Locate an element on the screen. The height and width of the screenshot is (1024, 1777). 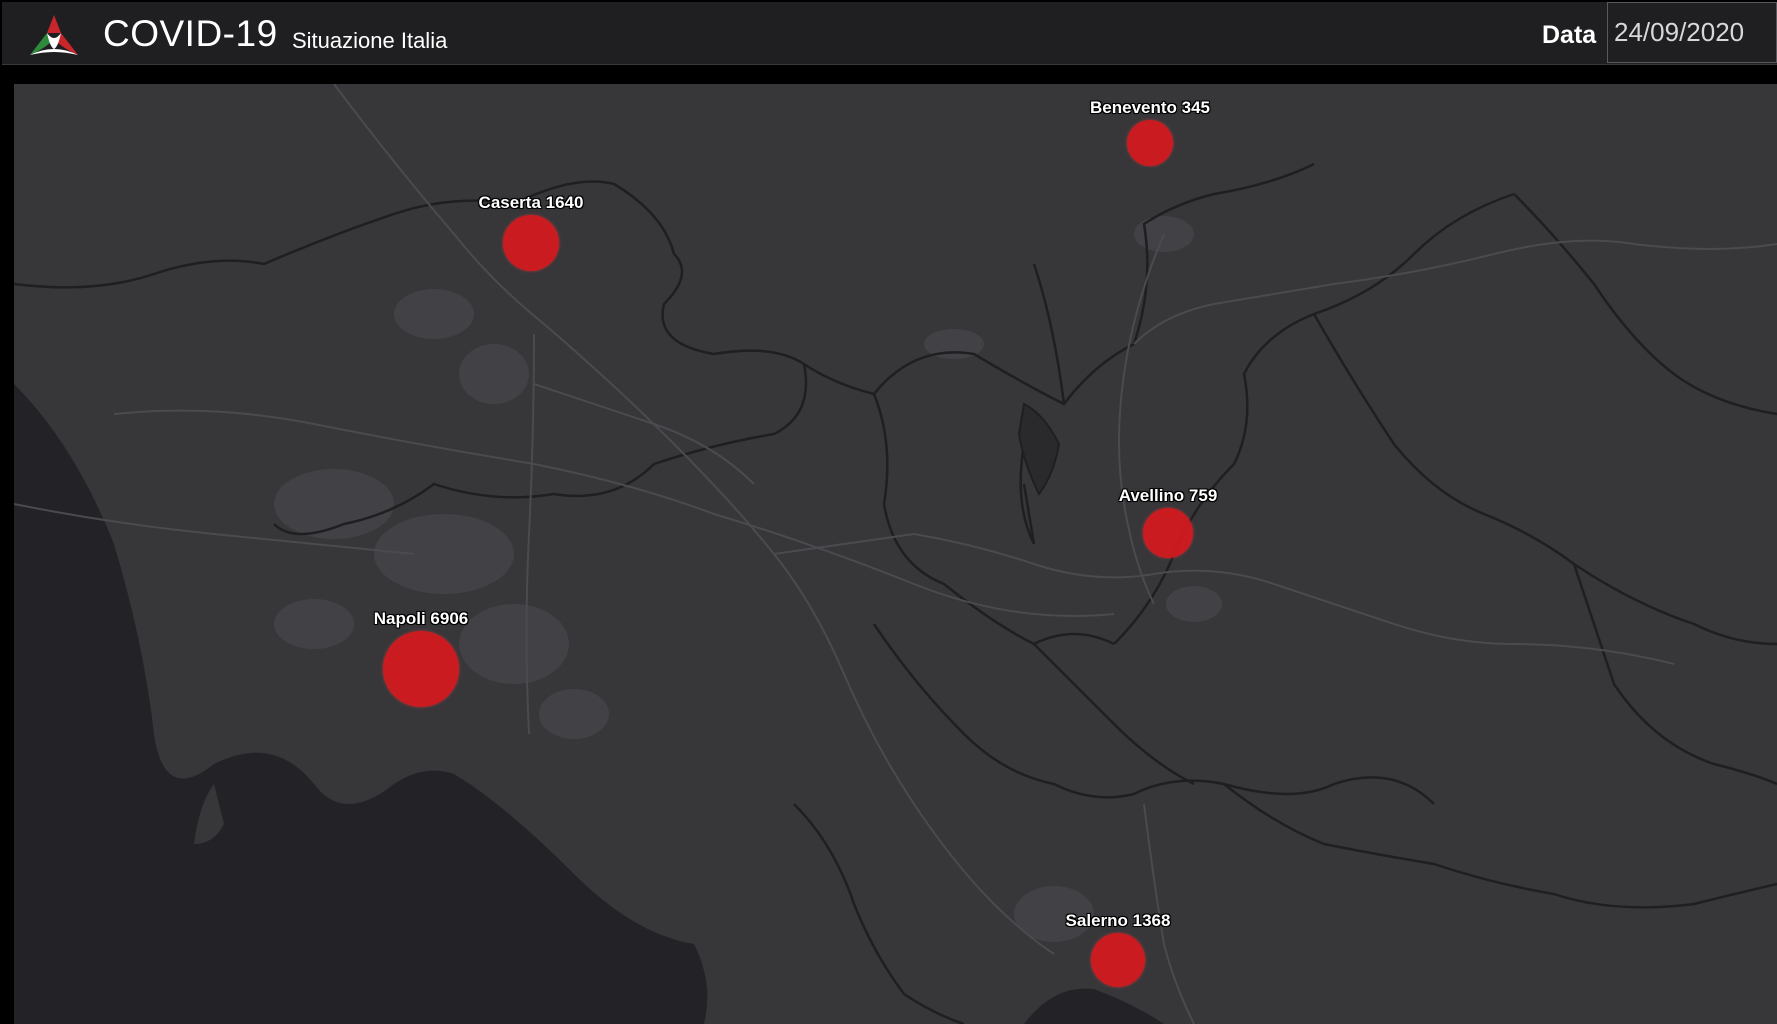
map-marker-caserta is located at coordinates (531, 243).